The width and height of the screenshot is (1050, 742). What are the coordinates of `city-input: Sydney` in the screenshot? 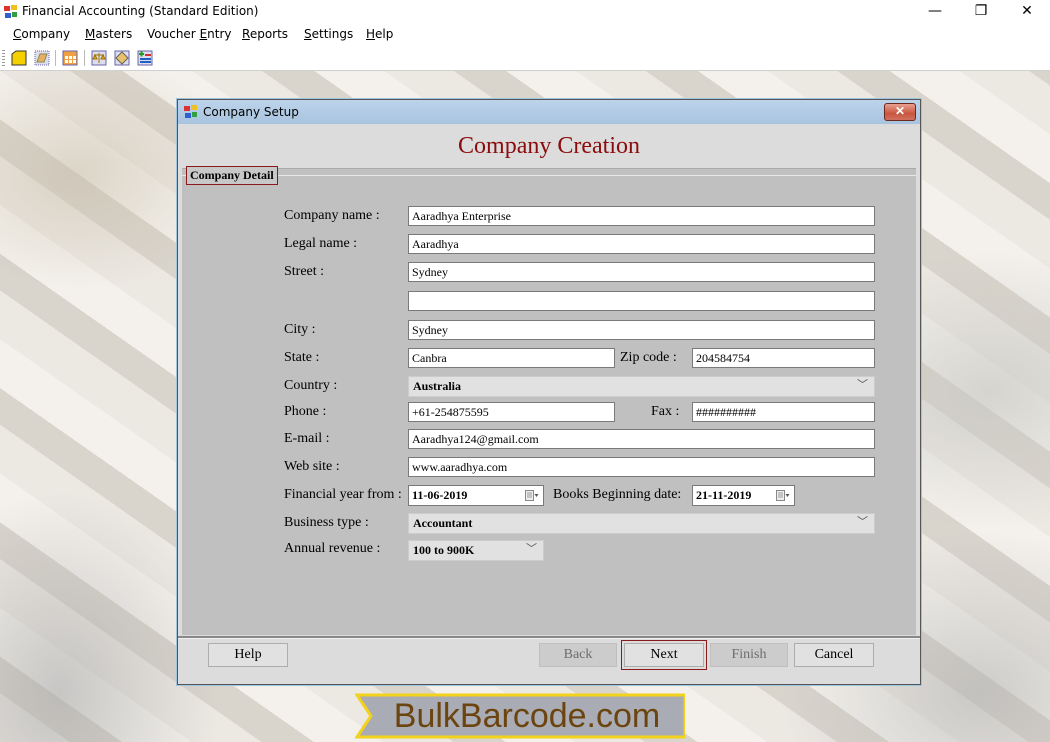 It's located at (641, 330).